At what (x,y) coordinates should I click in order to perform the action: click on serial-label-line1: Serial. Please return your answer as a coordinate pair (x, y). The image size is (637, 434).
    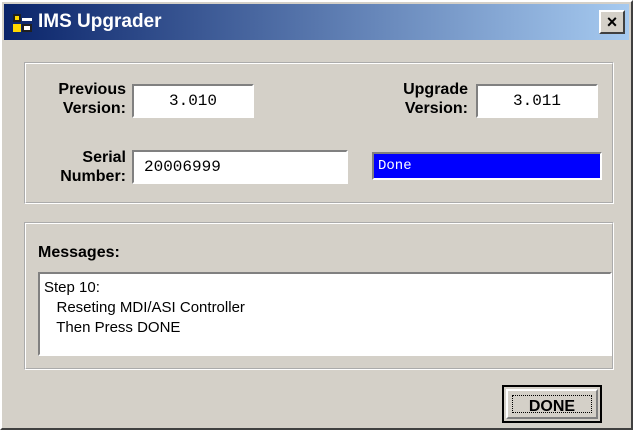
    Looking at the image, I should click on (104, 157).